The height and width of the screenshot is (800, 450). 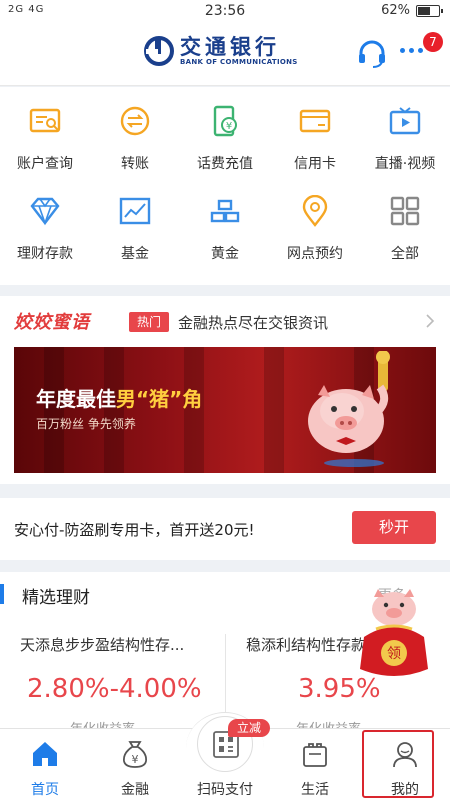 I want to click on live-video-icon, so click(x=405, y=121).